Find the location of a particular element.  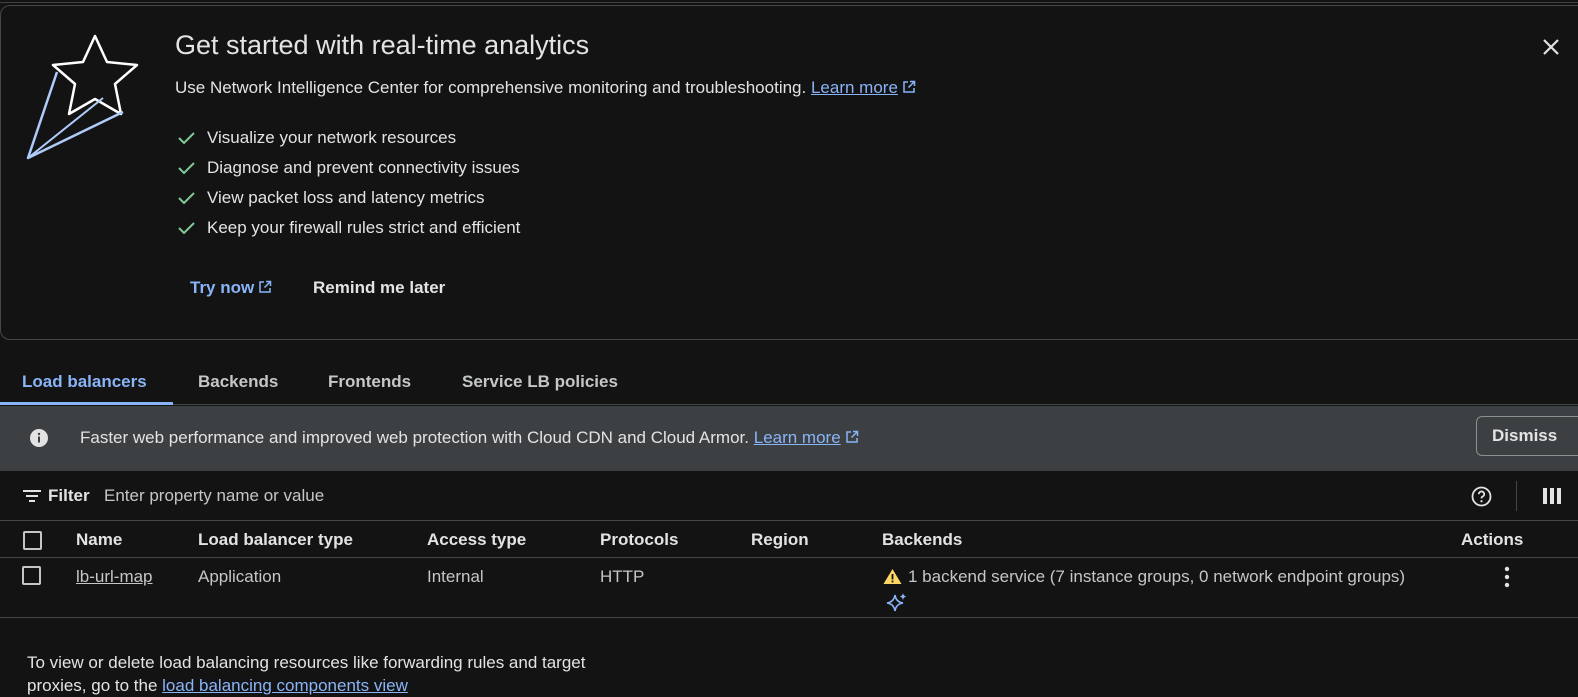

column-header-access: Access type is located at coordinates (476, 540).